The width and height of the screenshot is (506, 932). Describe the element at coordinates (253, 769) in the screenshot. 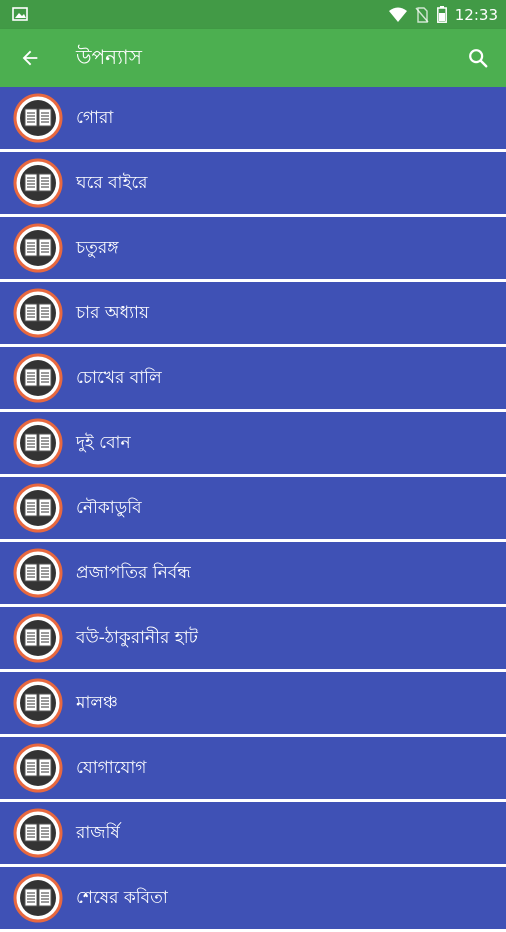

I see `list-item: যোগাযোগ` at that location.